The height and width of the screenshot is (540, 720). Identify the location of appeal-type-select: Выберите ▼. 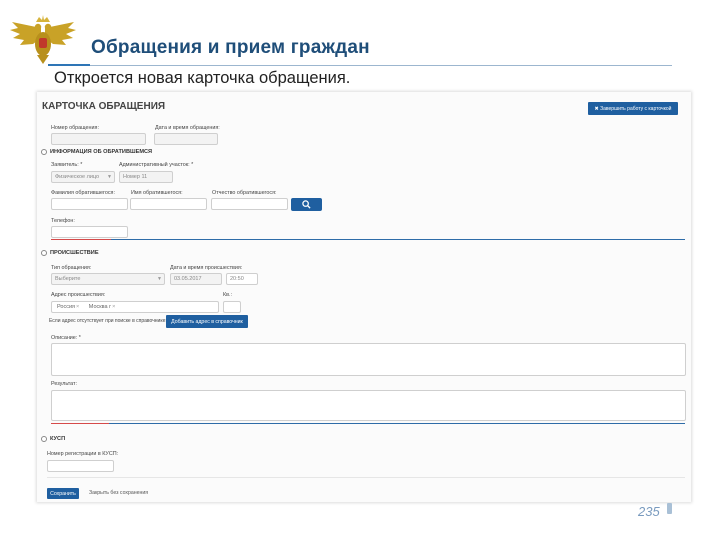
(108, 279).